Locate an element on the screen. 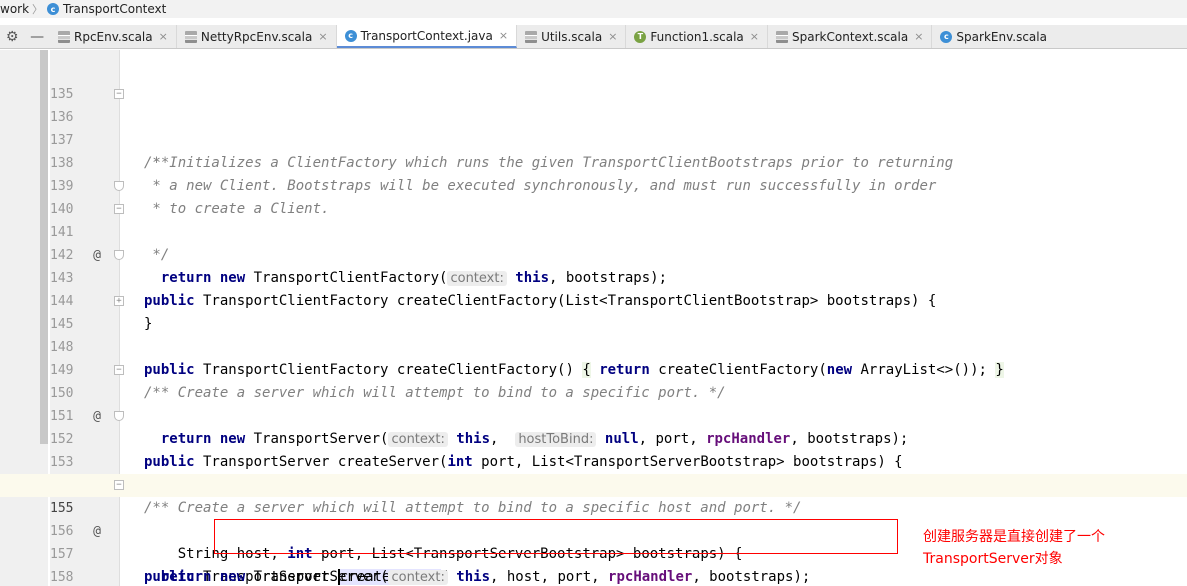  tab-label: RpcEnv.scala is located at coordinates (113, 36).